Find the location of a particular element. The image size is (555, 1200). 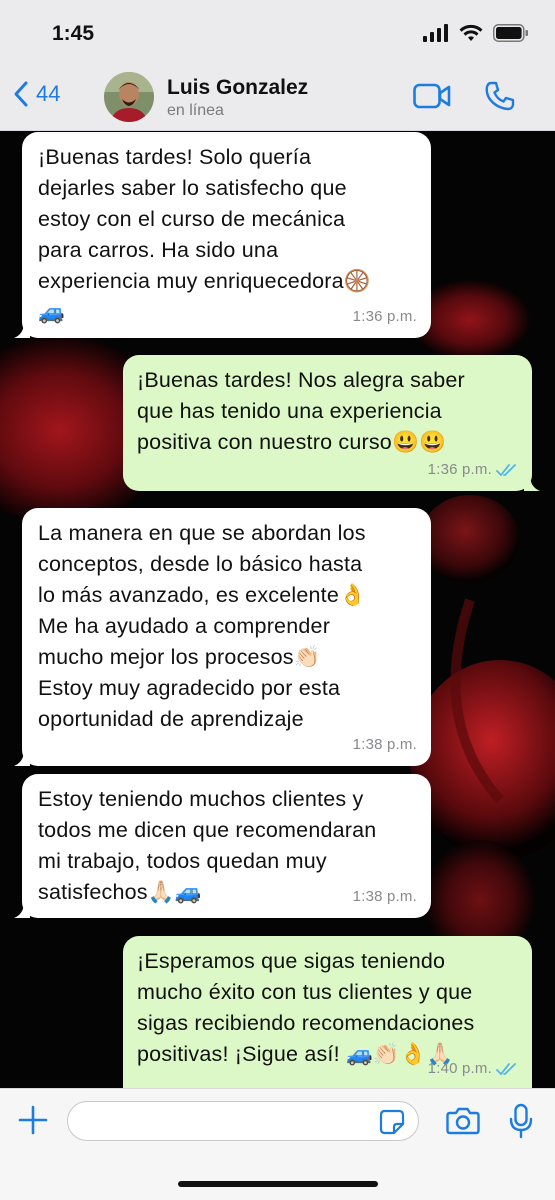

video-call-button is located at coordinates (432, 98).